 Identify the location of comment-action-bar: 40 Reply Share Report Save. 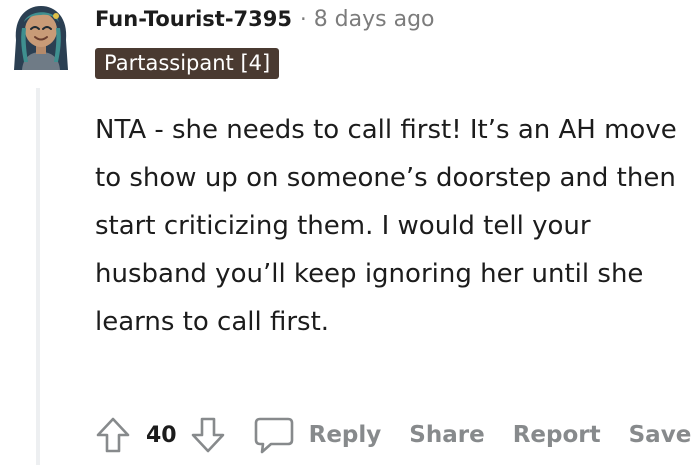
(391, 435).